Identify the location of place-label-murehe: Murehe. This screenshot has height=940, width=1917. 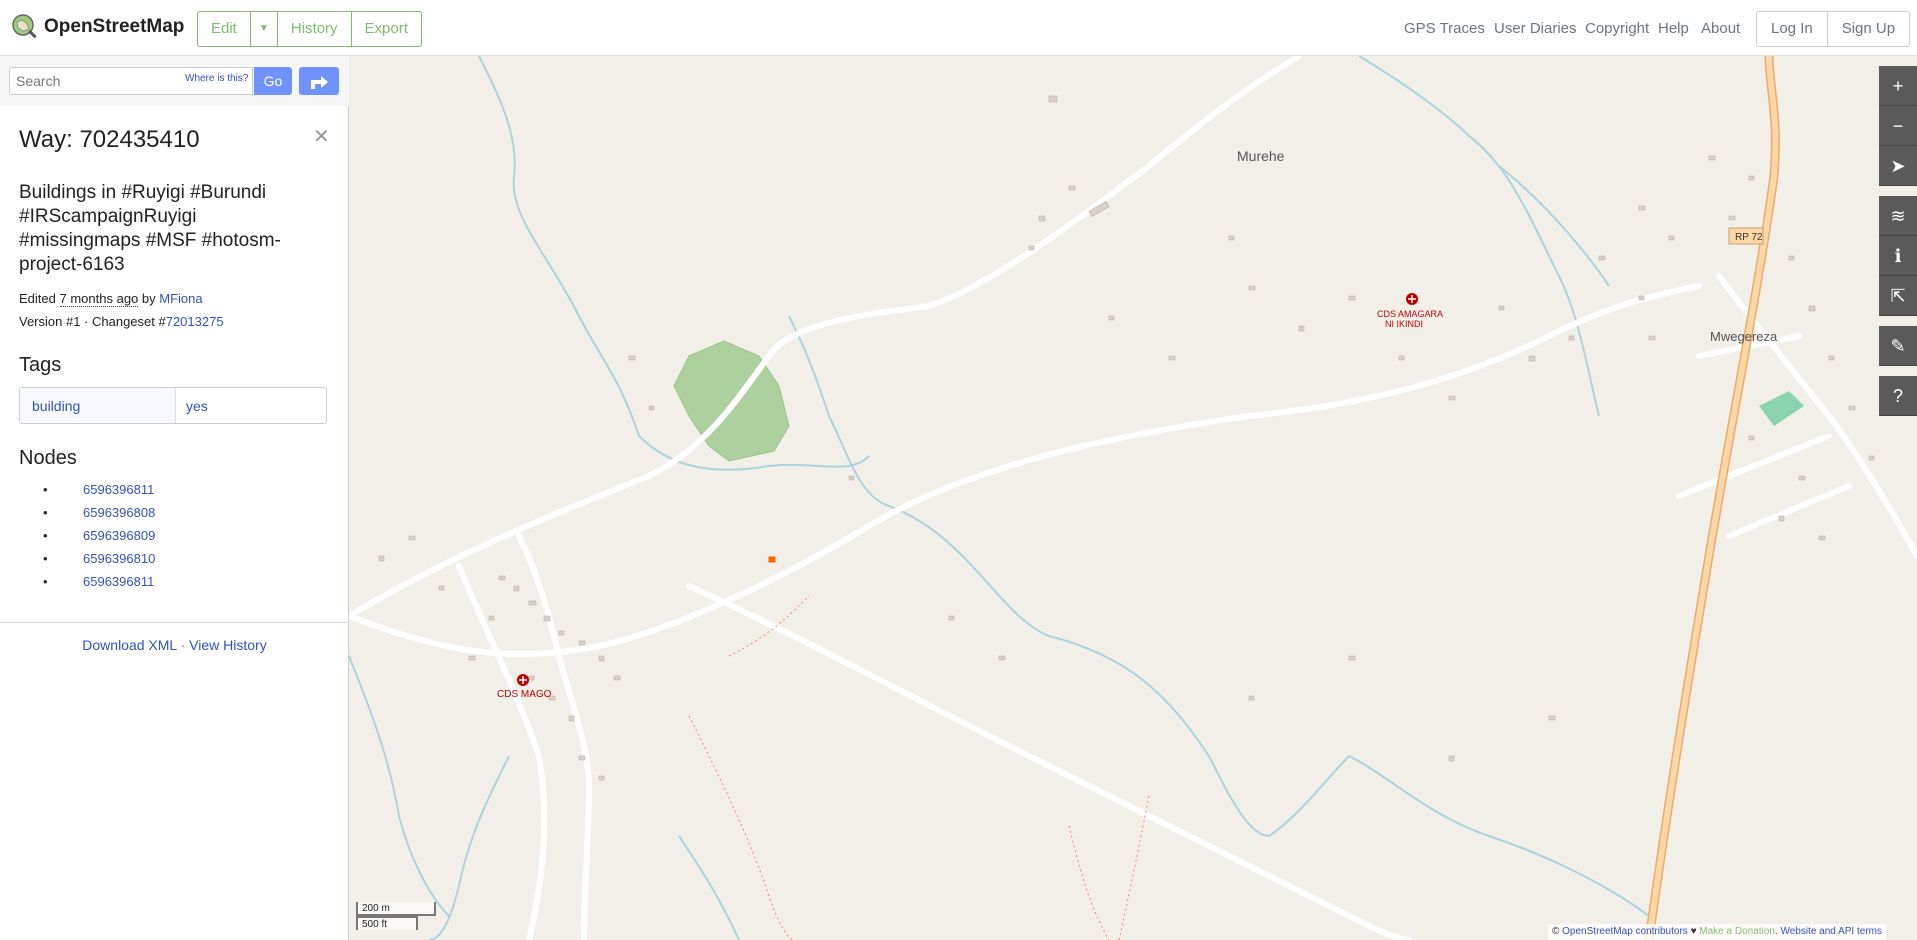
(1261, 156).